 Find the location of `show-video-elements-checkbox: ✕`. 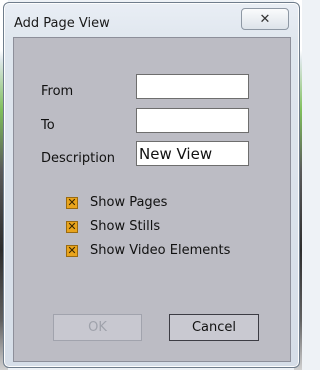

show-video-elements-checkbox: ✕ is located at coordinates (72, 250).